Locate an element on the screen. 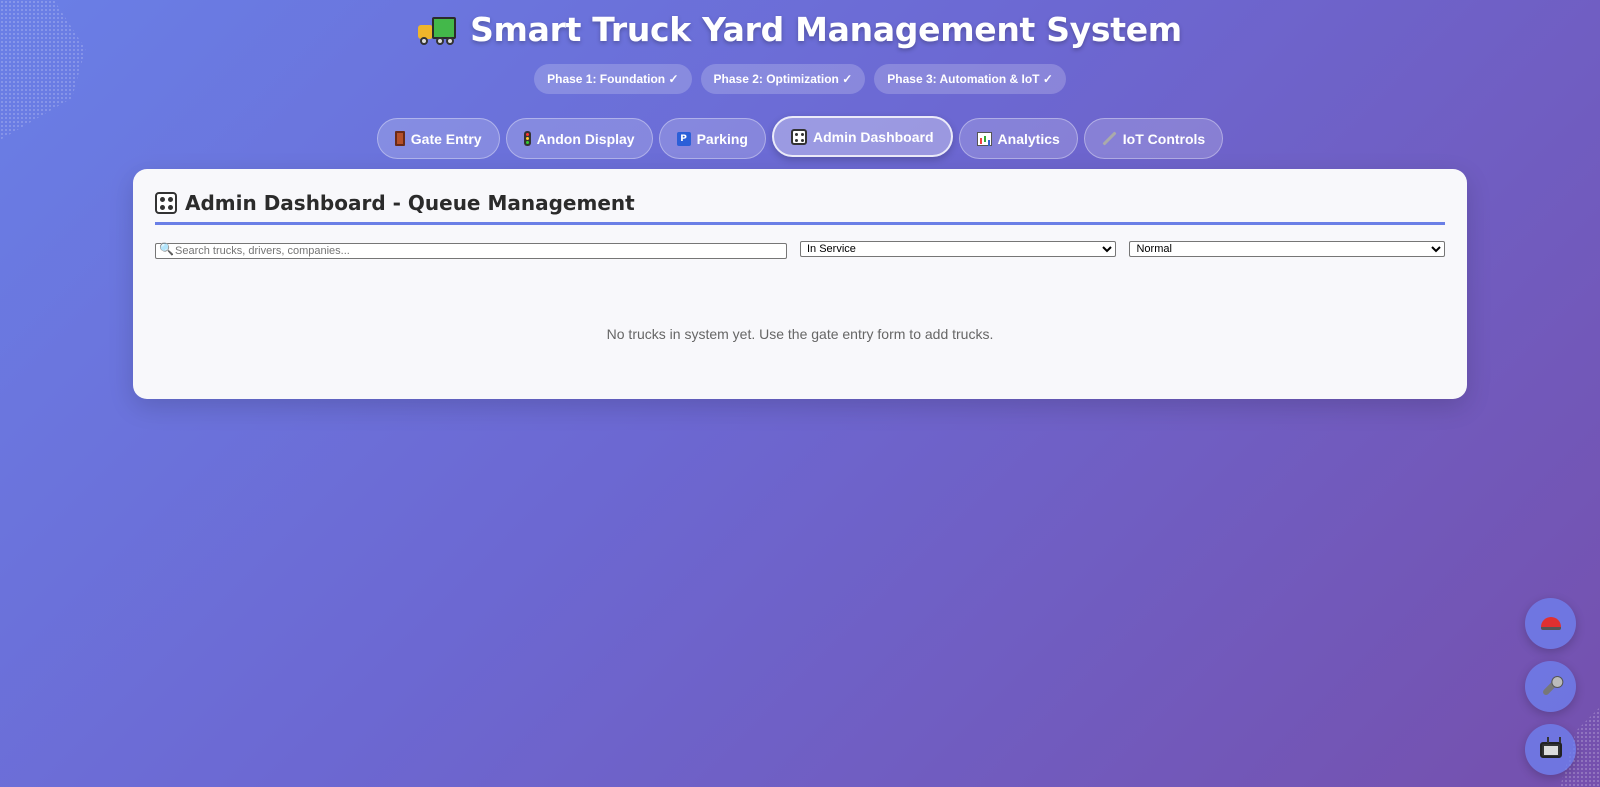 The image size is (1600, 787). phase-badge: Phase 1: Foundation ✓ is located at coordinates (613, 79).